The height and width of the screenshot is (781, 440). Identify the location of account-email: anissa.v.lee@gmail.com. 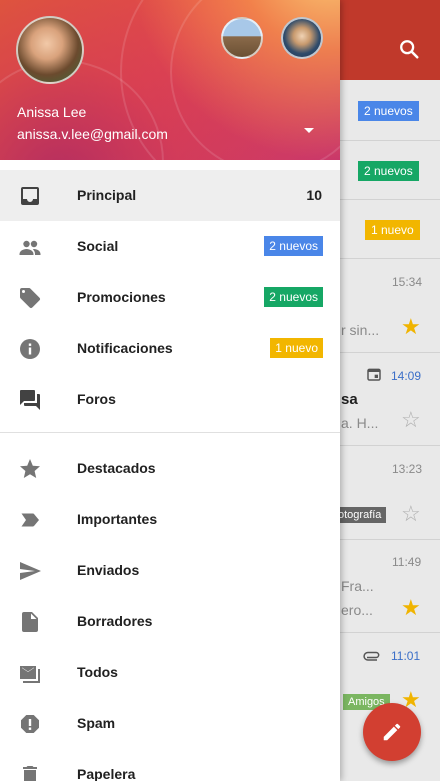
(92, 134).